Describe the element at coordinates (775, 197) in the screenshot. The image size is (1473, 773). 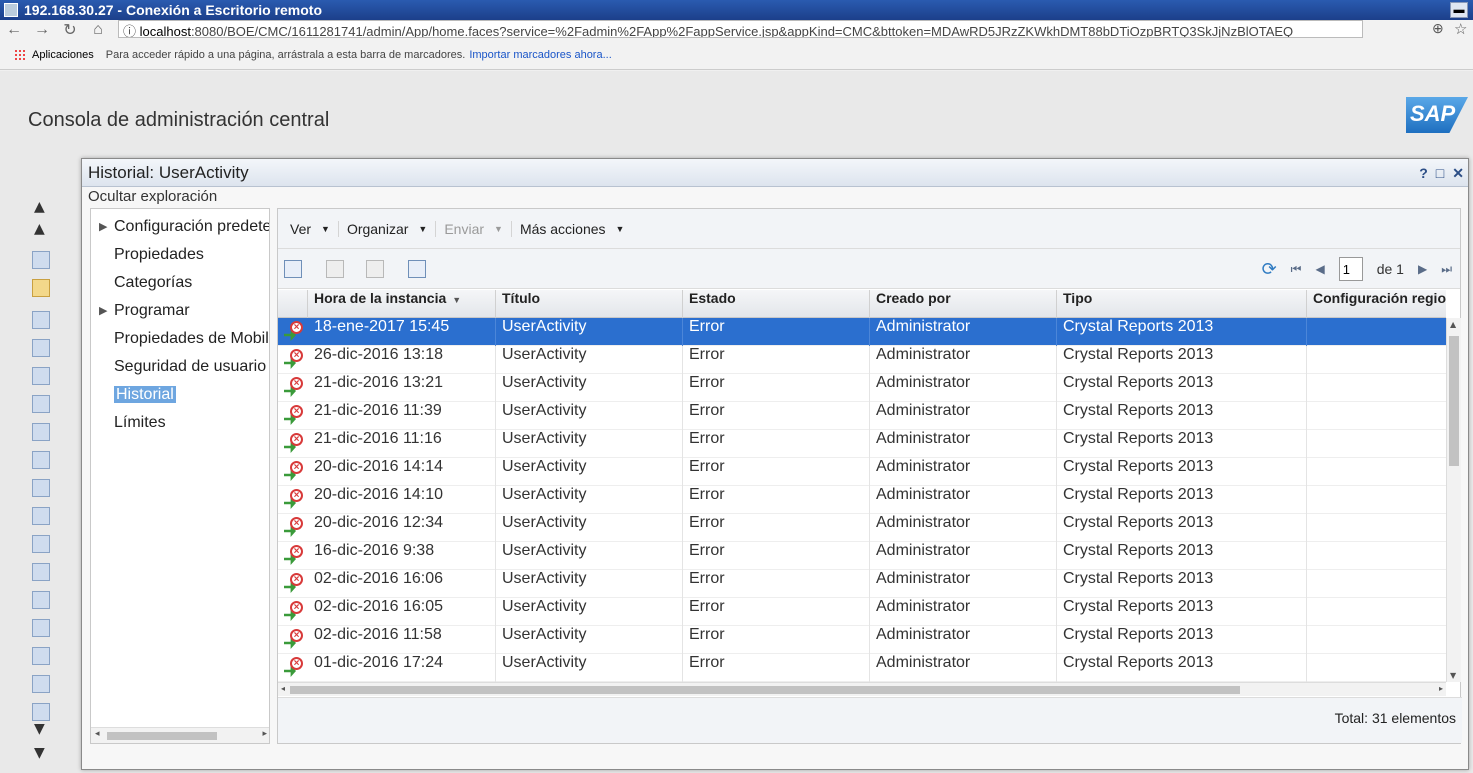
I see `hide-explore-link: Ocultar exploración` at that location.